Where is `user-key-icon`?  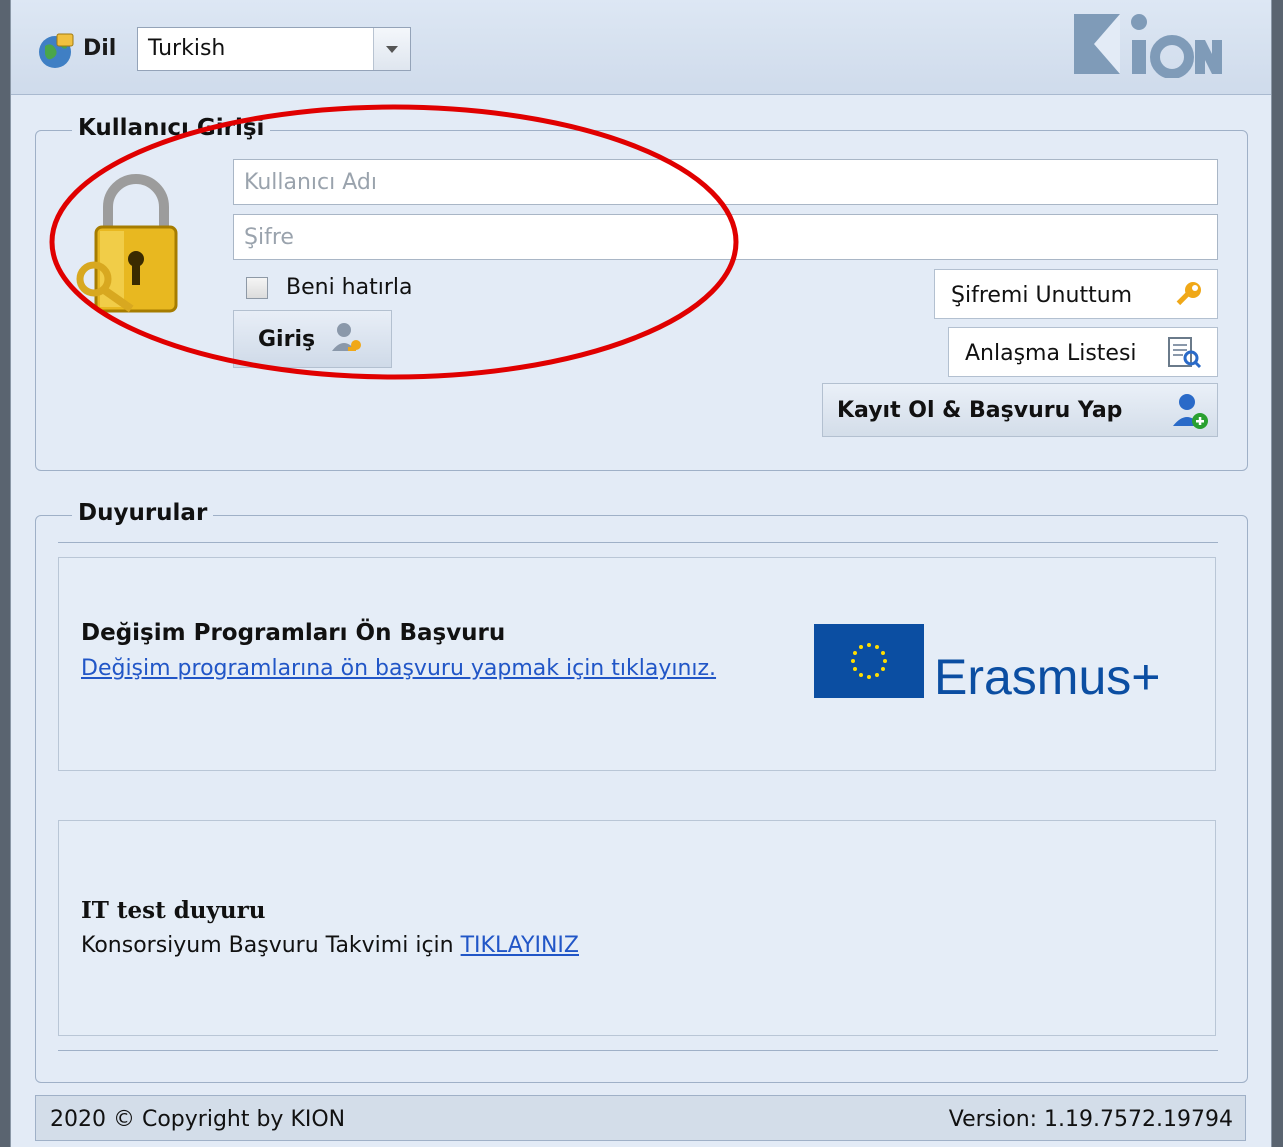
user-key-icon is located at coordinates (346, 337).